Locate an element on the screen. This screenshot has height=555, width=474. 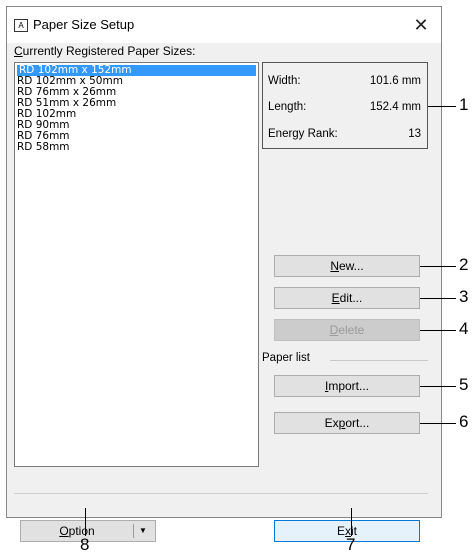
app-icon: A is located at coordinates (21, 25).